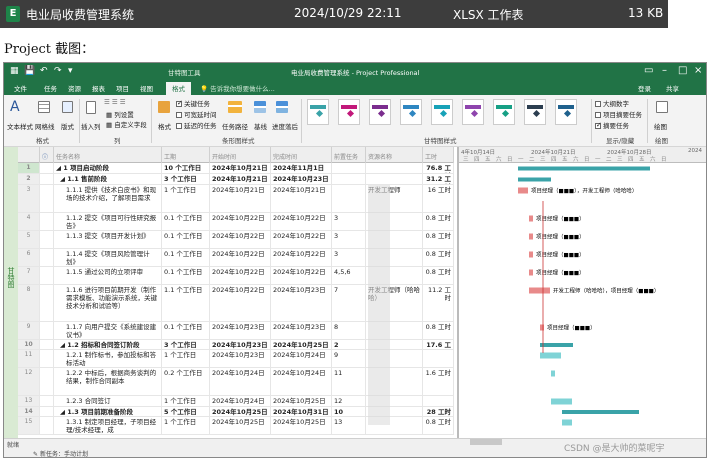 This screenshot has width=709, height=460. What do you see at coordinates (98, 88) in the screenshot?
I see `tab-report: 报表` at bounding box center [98, 88].